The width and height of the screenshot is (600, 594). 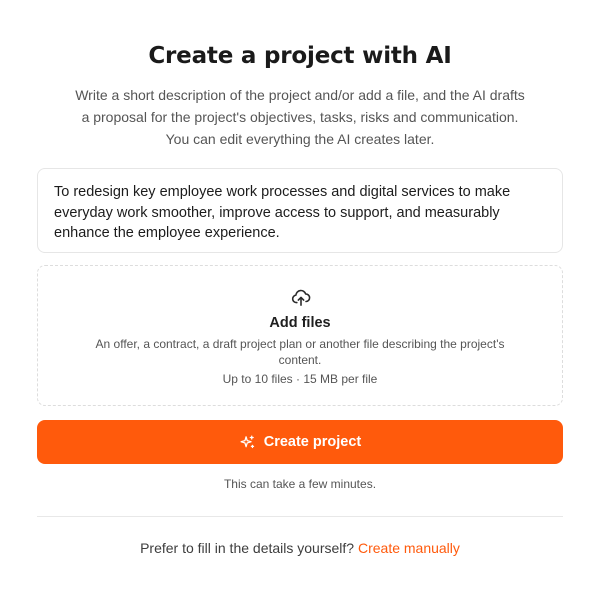 I want to click on create-manually-link: Create manually, so click(x=409, y=548).